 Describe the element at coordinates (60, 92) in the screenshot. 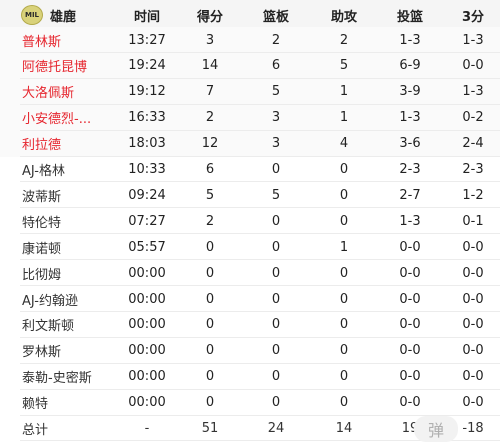

I see `player-name: 大洛佩斯` at that location.